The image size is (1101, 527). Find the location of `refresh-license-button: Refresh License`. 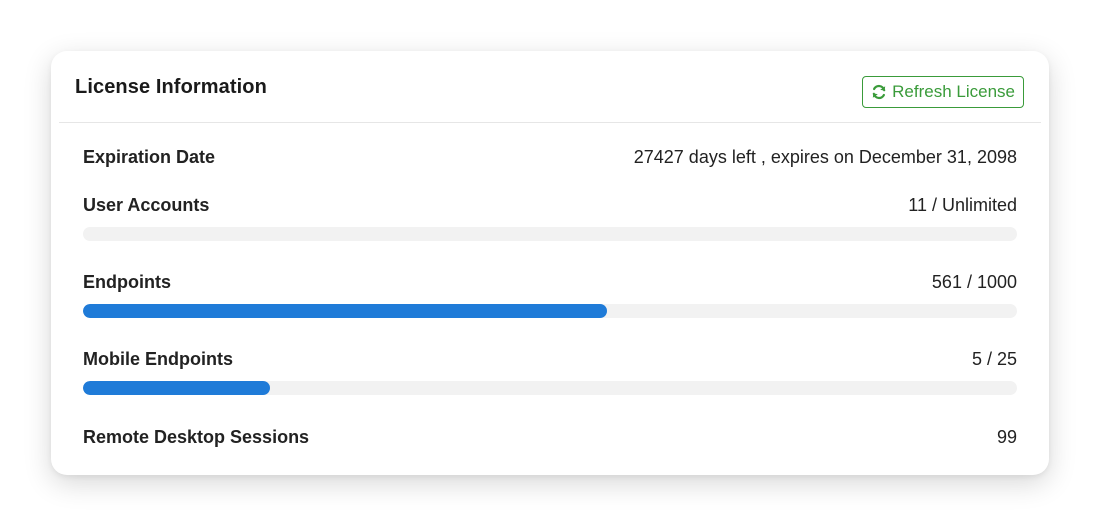

refresh-license-button: Refresh License is located at coordinates (943, 92).